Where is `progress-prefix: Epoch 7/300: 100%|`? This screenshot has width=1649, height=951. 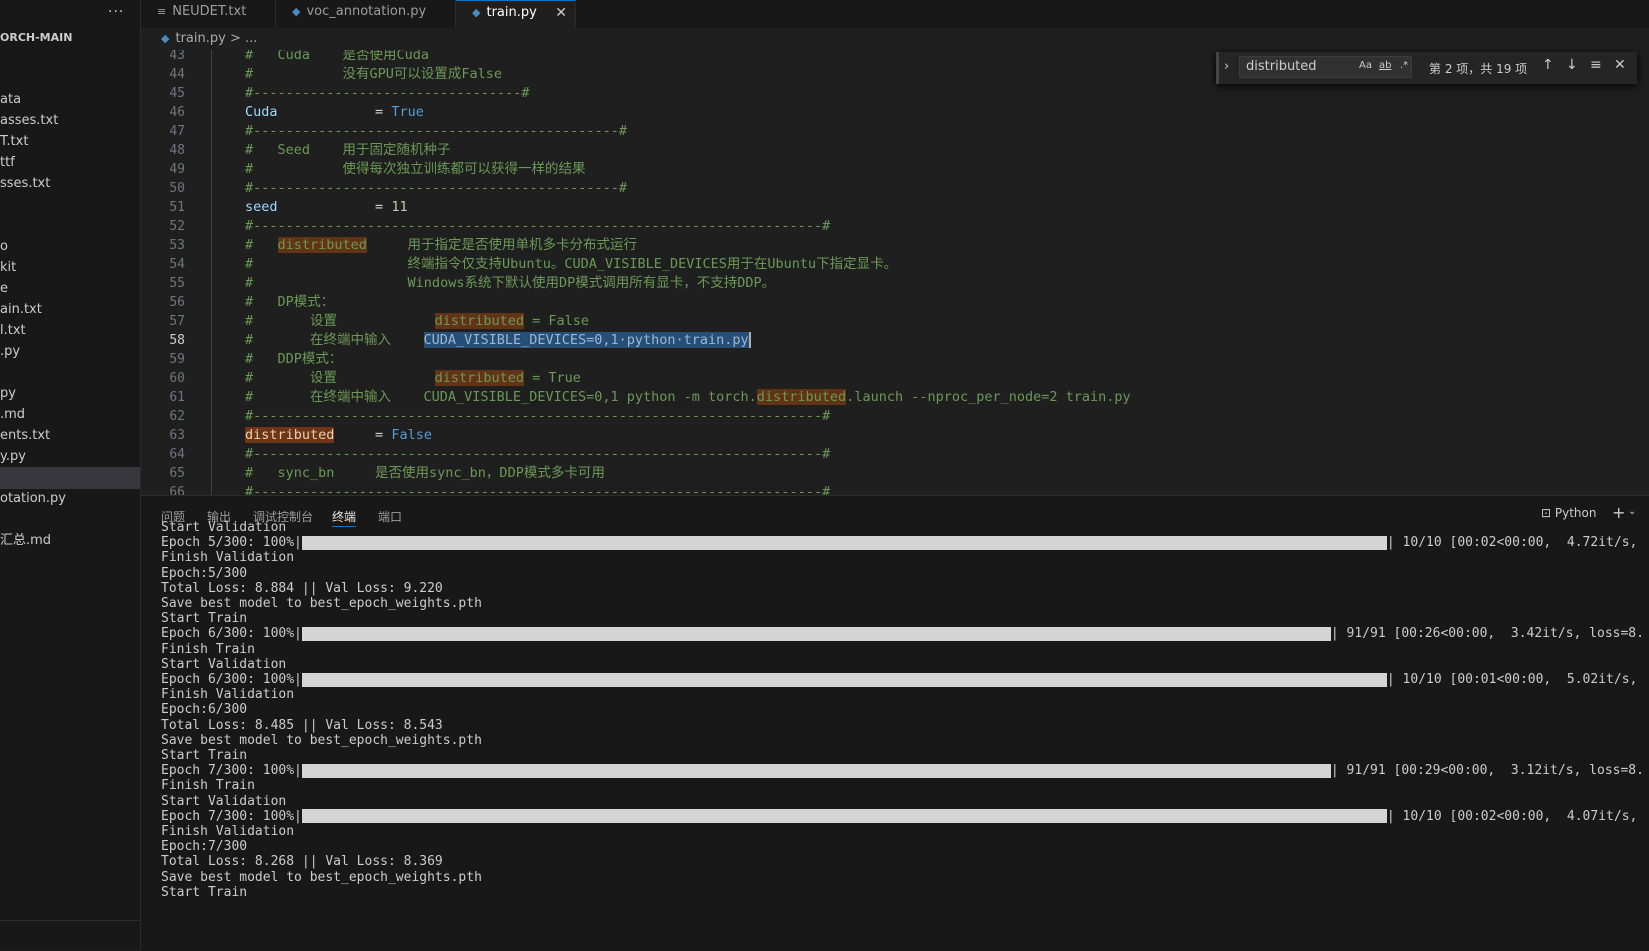 progress-prefix: Epoch 7/300: 100%| is located at coordinates (231, 771).